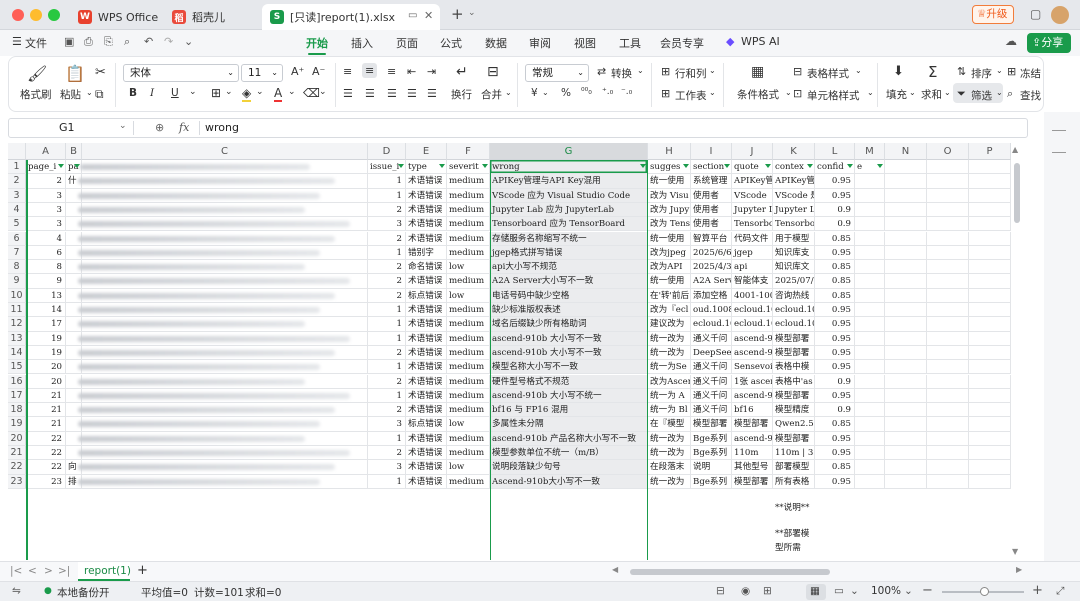  Describe the element at coordinates (569, 253) in the screenshot. I see `table-cell: jgep格式拼写错误` at that location.